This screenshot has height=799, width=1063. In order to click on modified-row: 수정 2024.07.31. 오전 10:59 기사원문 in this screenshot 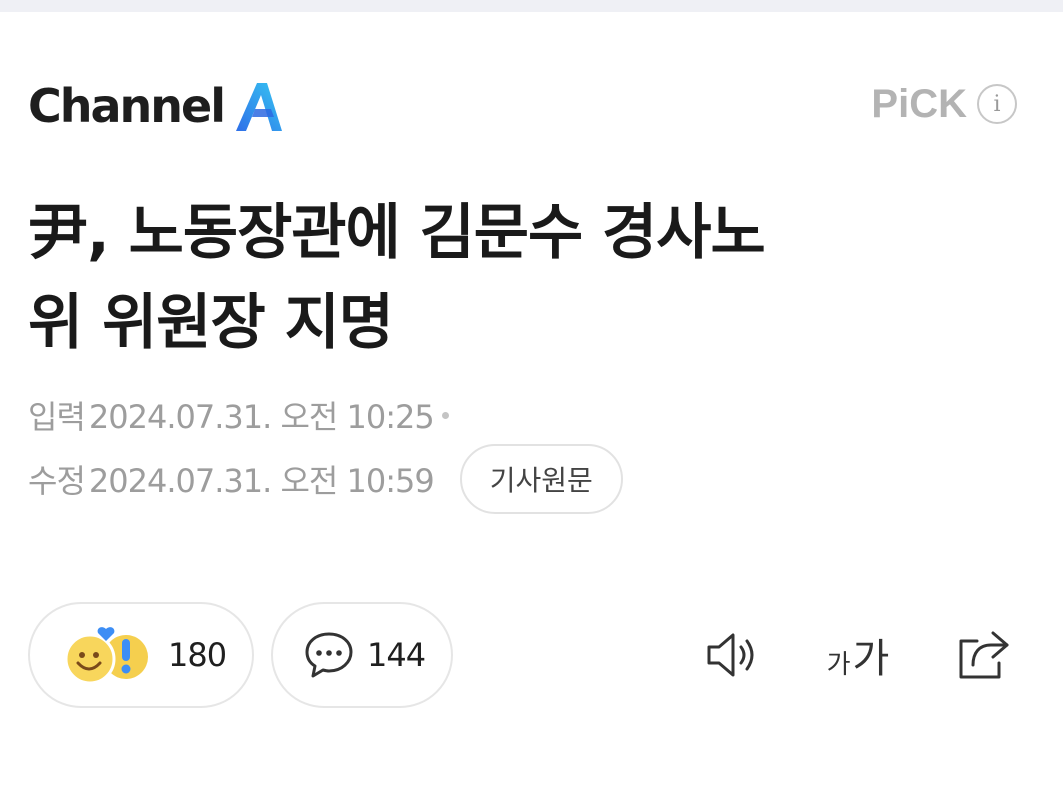, I will do `click(325, 479)`.